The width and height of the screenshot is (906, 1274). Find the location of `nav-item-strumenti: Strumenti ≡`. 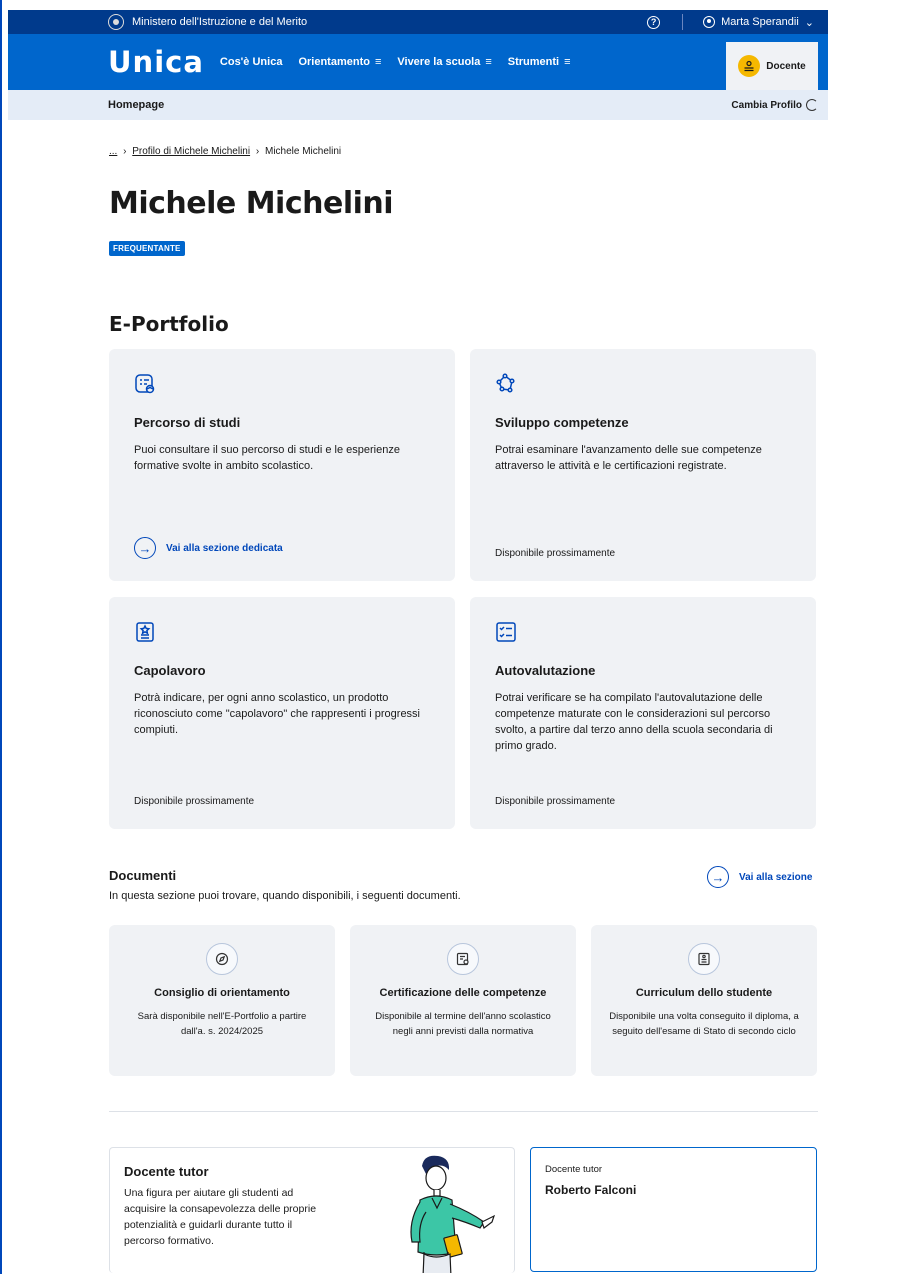

nav-item-strumenti: Strumenti ≡ is located at coordinates (539, 62).